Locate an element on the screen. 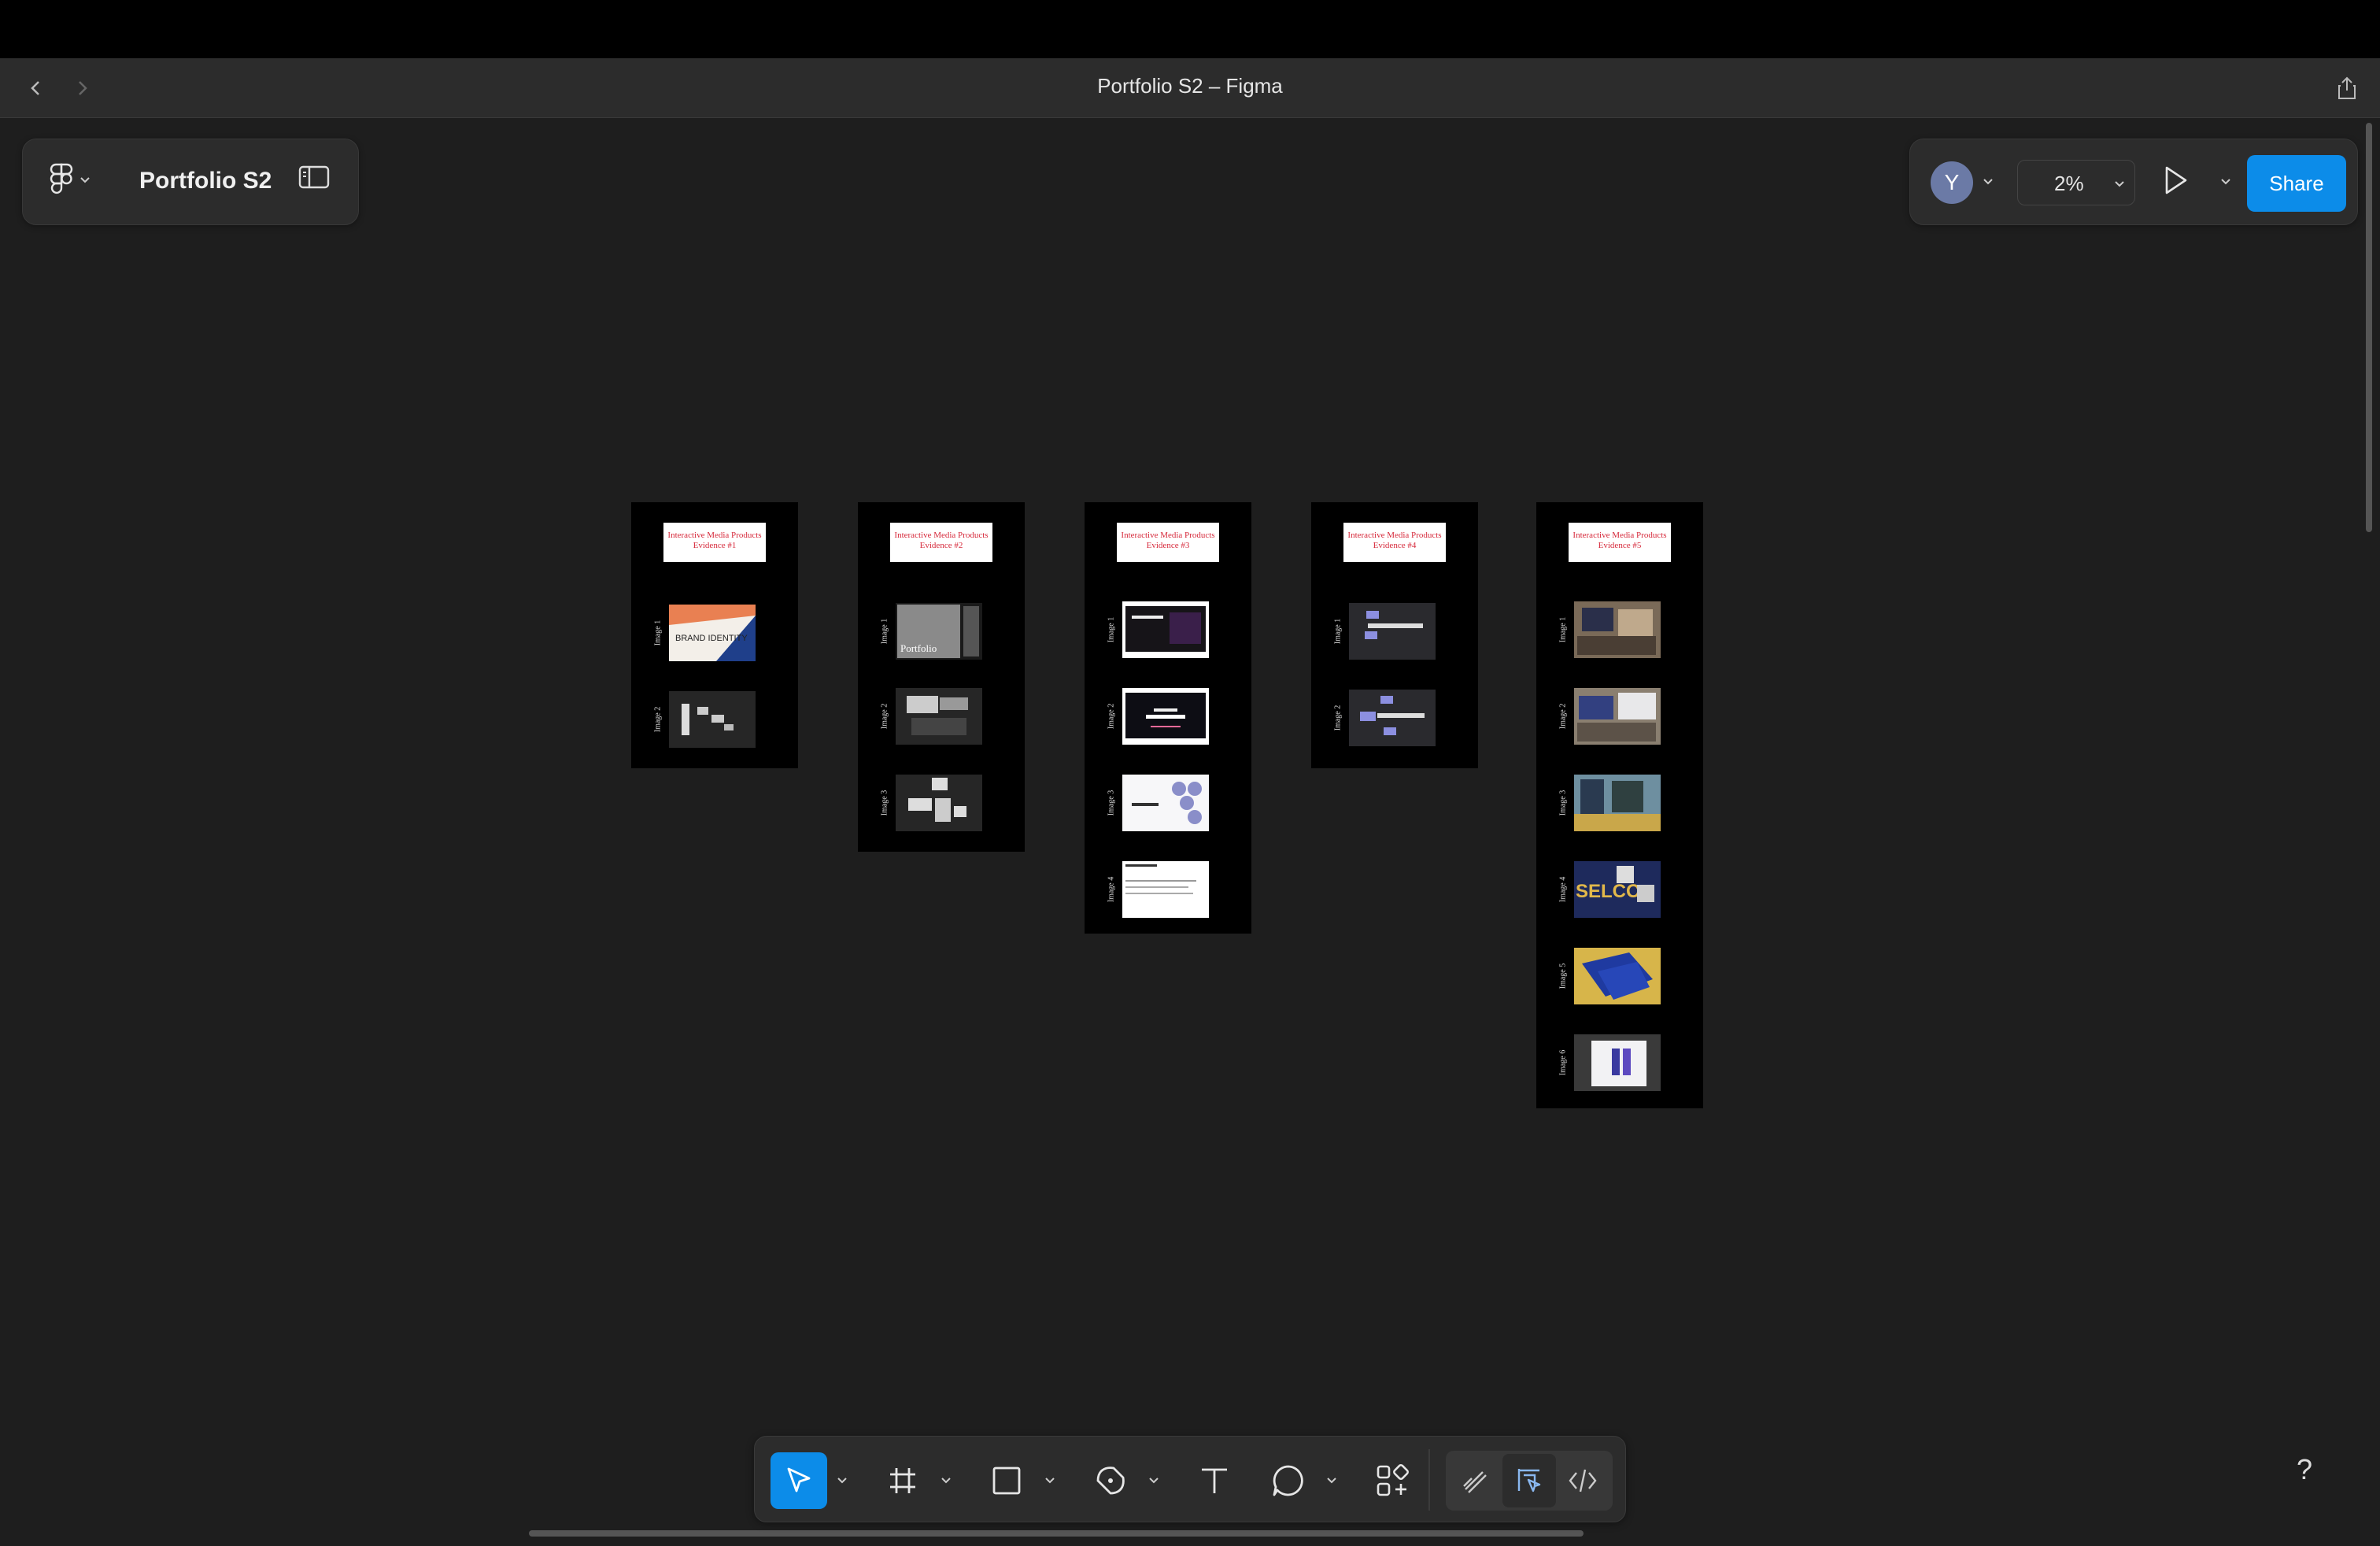 The height and width of the screenshot is (1546, 2380). image-row: Image 1 Portfolio is located at coordinates (942, 632).